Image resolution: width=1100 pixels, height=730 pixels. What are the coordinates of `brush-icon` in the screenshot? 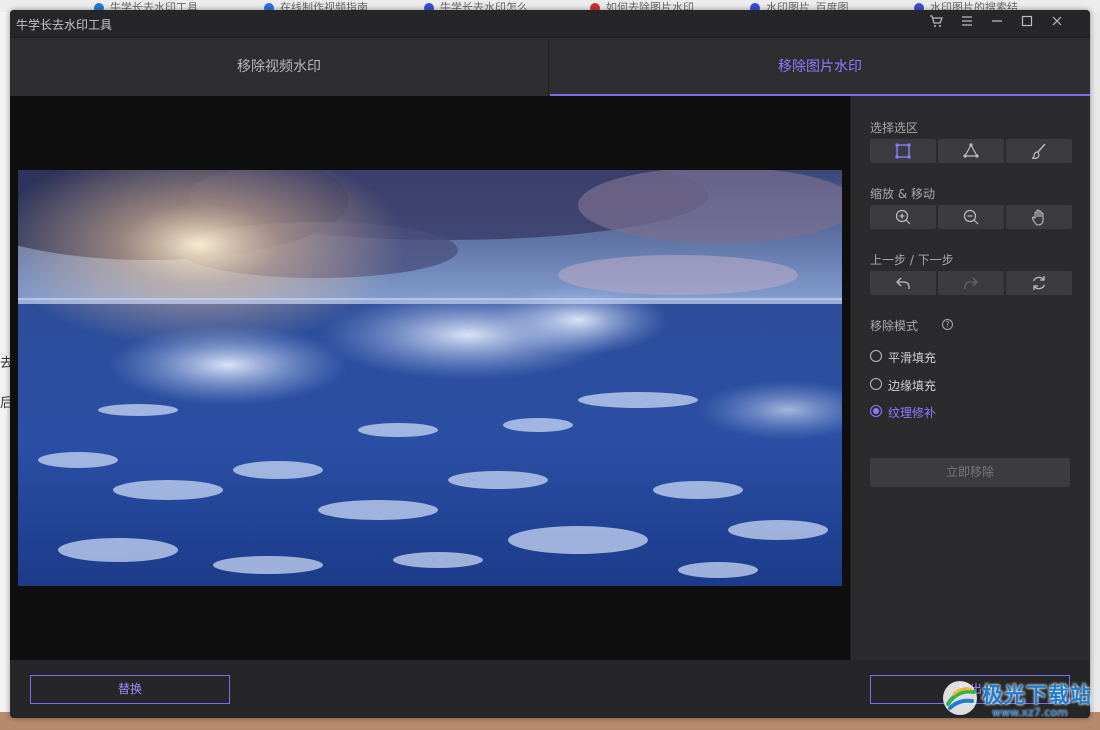 It's located at (1038, 151).